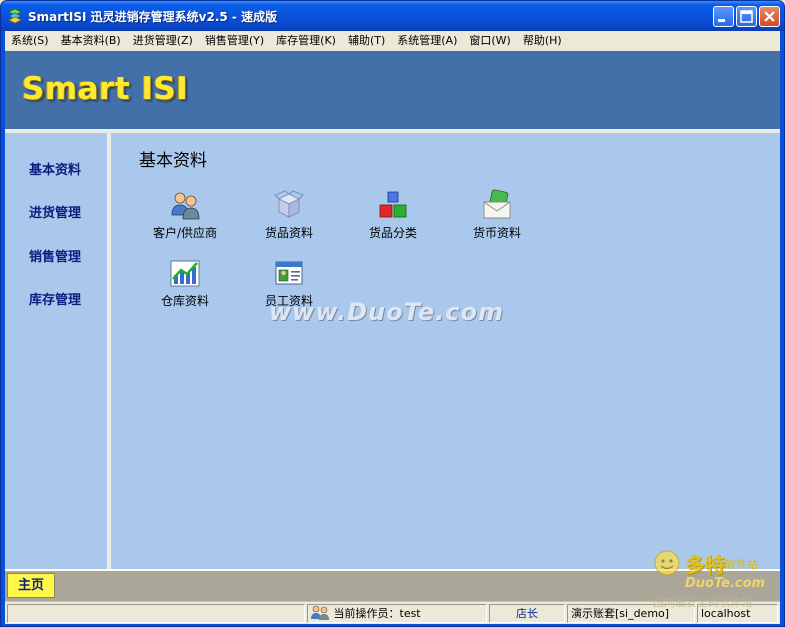 Image resolution: width=785 pixels, height=627 pixels. What do you see at coordinates (392, 233) in the screenshot?
I see `tile-label: 货品分类` at bounding box center [392, 233].